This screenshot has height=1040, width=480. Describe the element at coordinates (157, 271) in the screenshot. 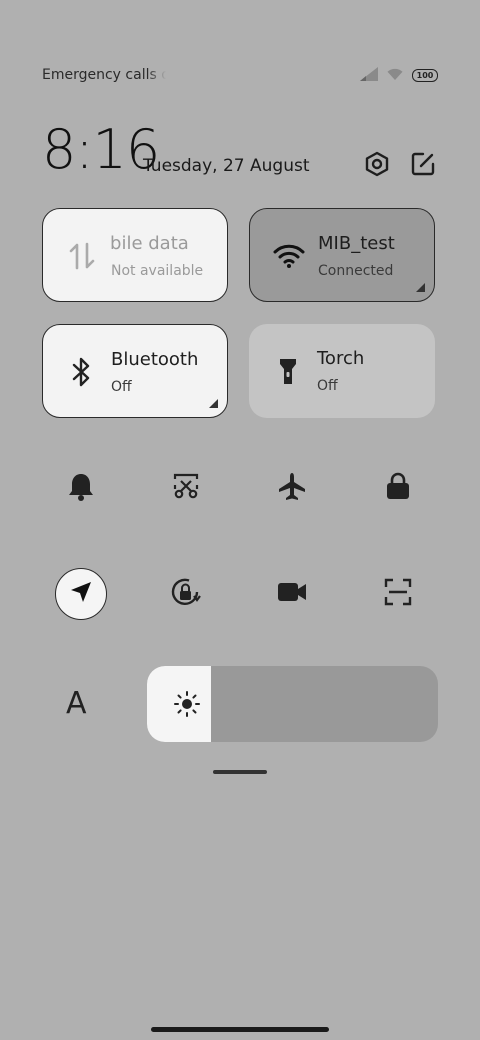

I see `tile-mobile-data-subtitle: Not available` at that location.